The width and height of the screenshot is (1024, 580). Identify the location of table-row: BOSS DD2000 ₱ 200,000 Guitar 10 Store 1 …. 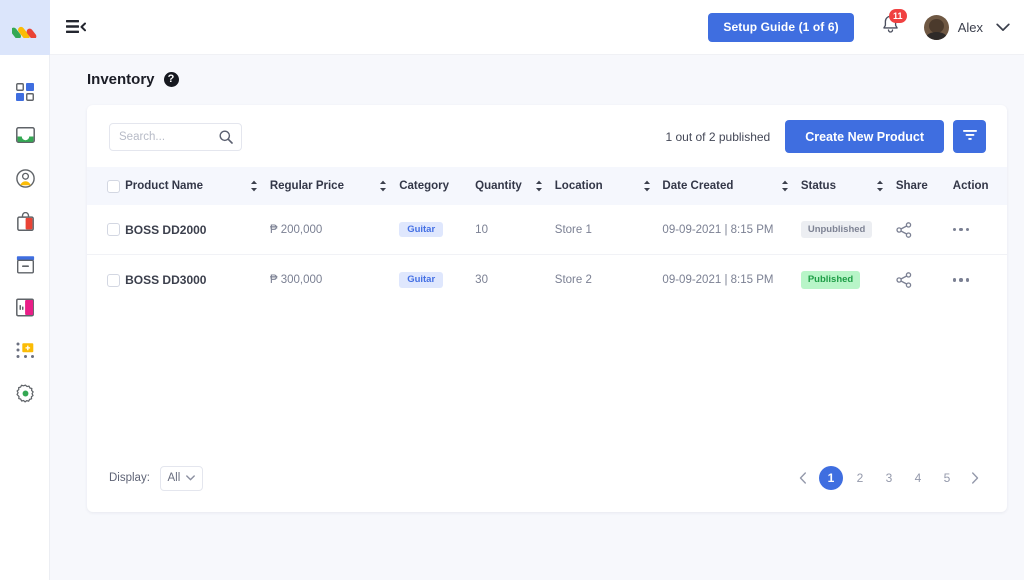
(547, 230).